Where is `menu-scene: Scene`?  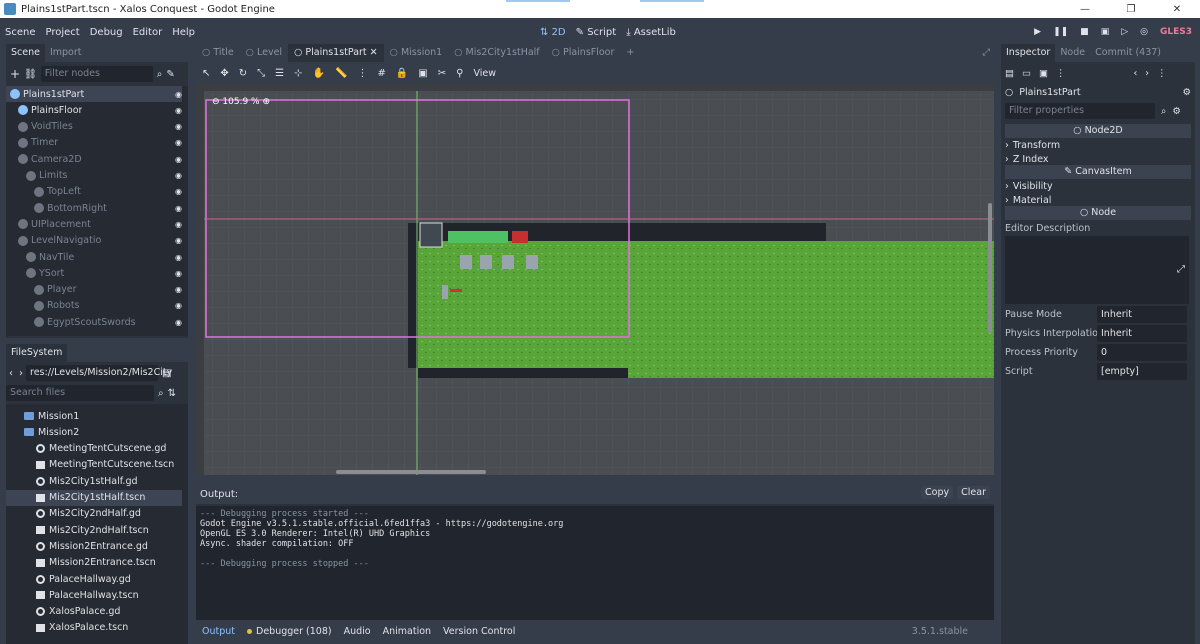
menu-scene: Scene is located at coordinates (20, 32).